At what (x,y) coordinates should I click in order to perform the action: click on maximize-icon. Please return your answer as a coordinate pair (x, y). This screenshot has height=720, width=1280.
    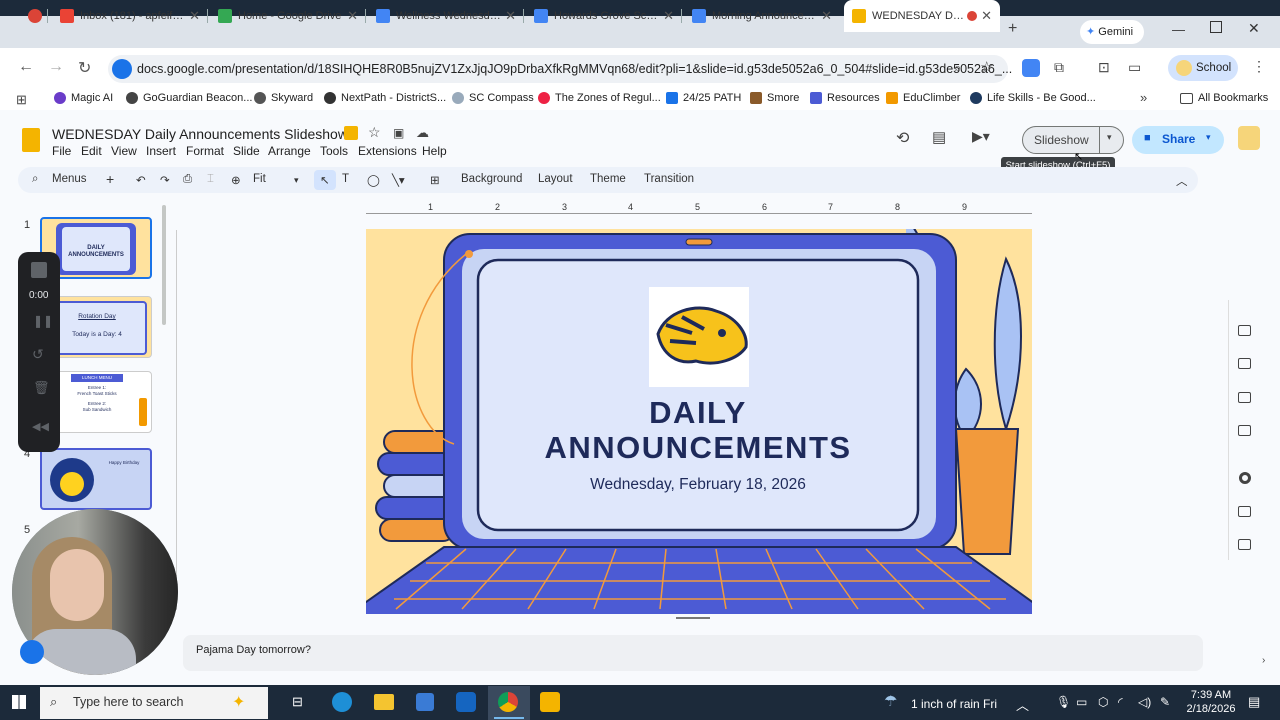
    Looking at the image, I should click on (1216, 27).